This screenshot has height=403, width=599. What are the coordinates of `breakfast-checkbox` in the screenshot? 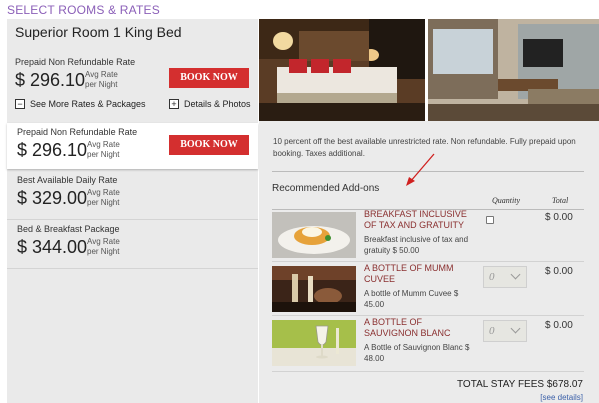 It's located at (490, 220).